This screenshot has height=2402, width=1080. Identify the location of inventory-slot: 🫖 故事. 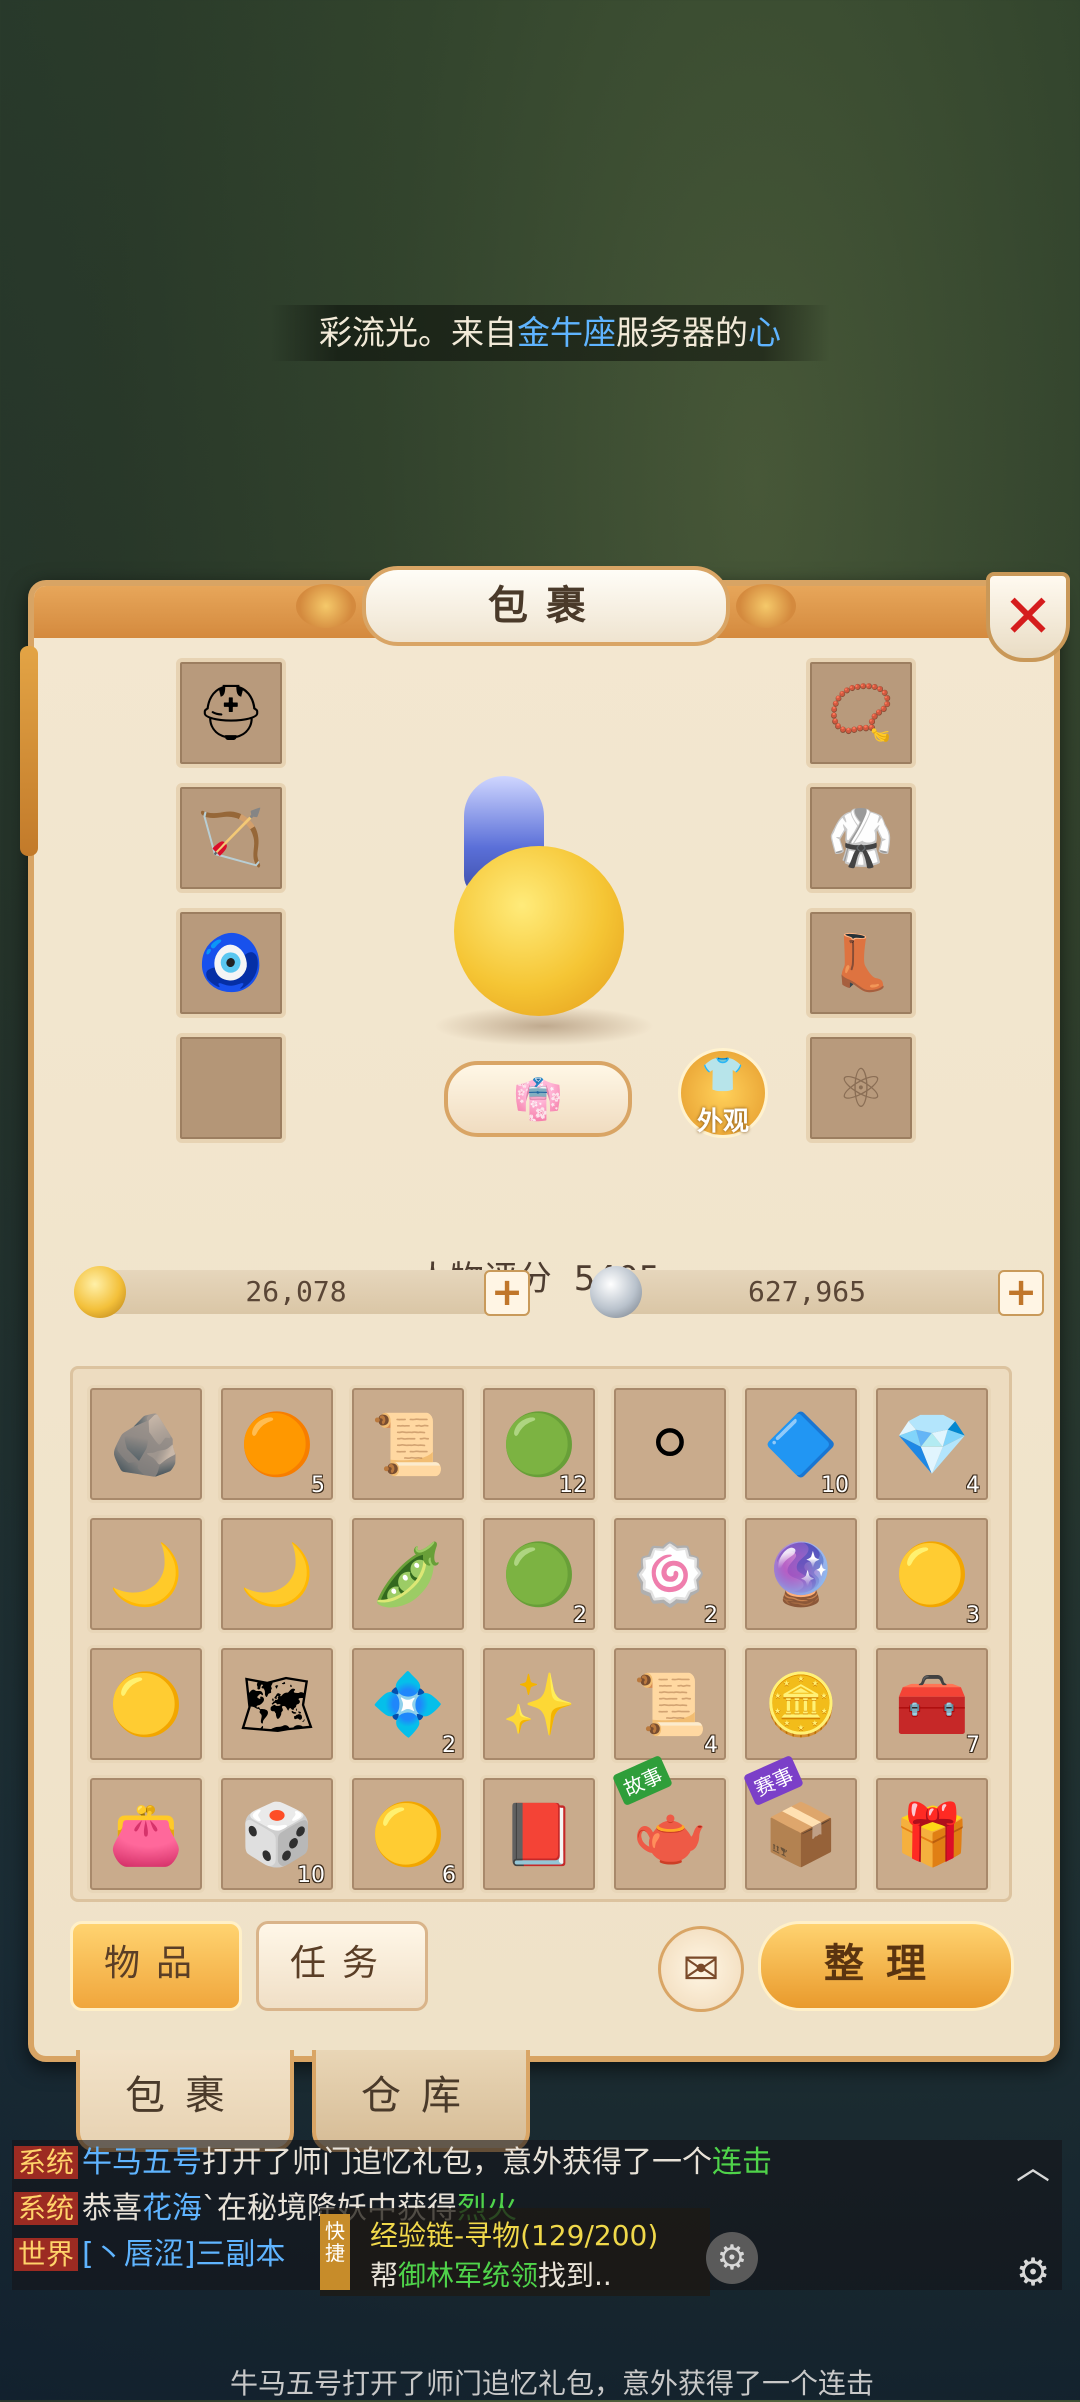
(670, 1823).